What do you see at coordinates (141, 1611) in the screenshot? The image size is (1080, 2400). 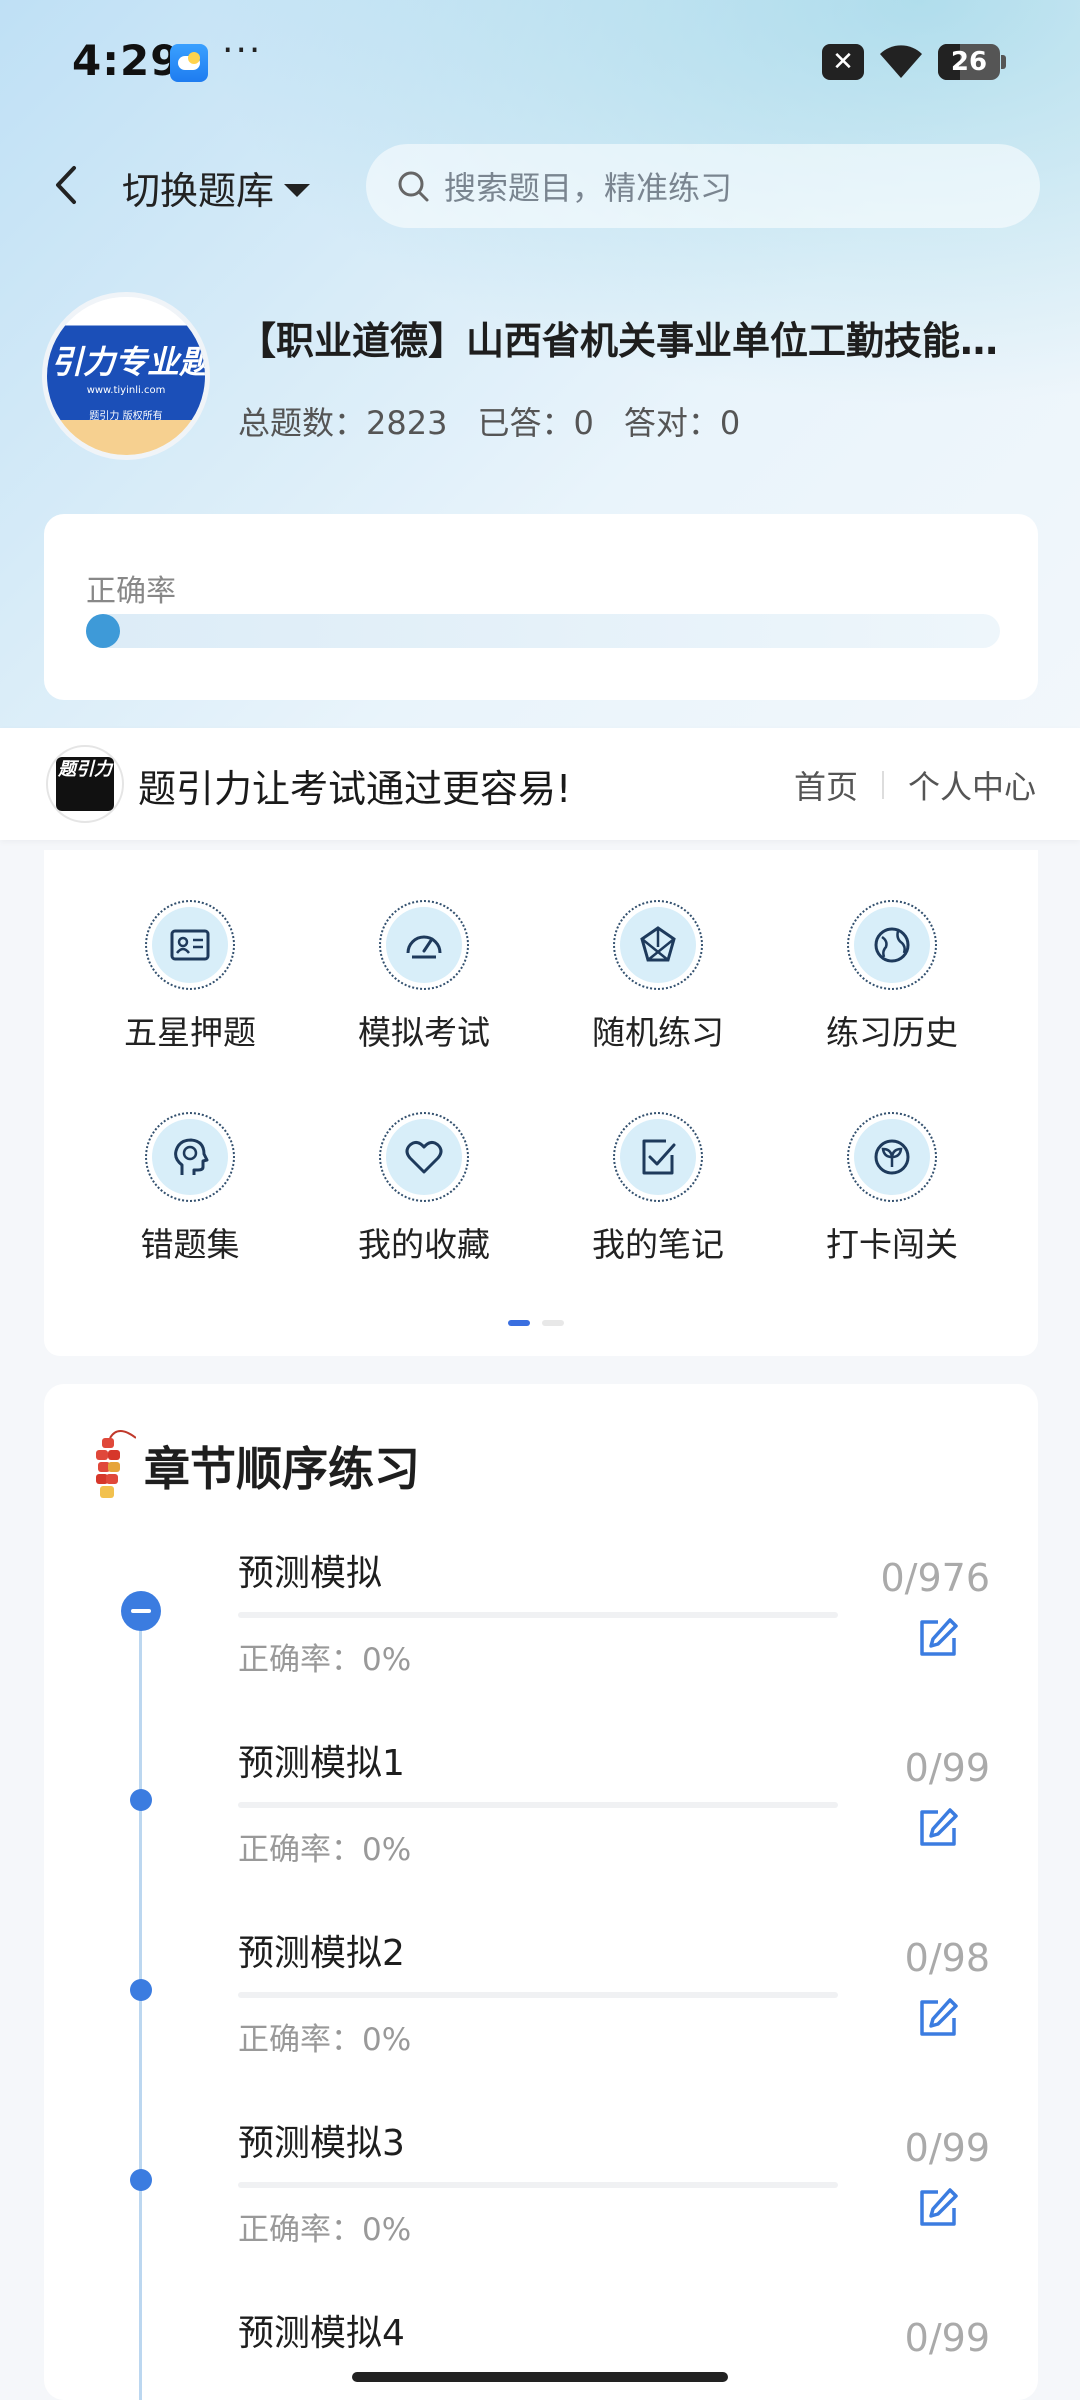 I see `collapse-icon` at bounding box center [141, 1611].